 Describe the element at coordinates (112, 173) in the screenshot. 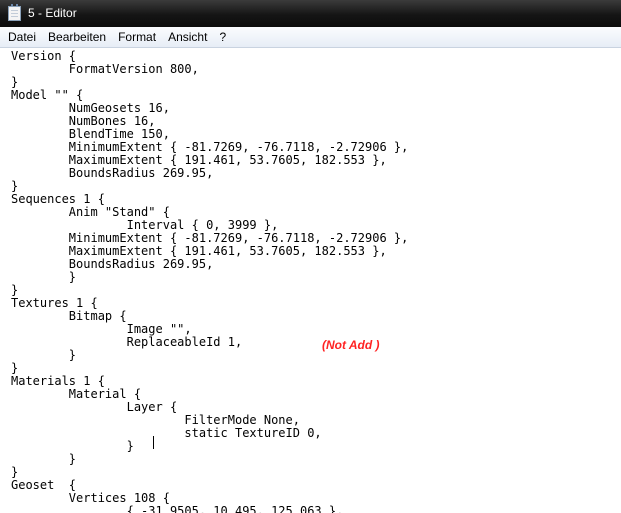

I see `code-line: BoundsRadius 269.95,` at that location.